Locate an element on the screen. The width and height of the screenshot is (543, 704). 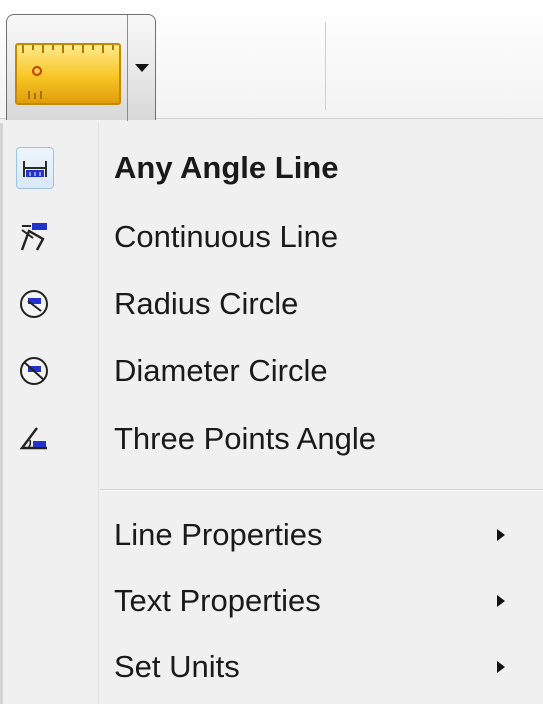
menu-separator-highlight is located at coordinates (321, 490).